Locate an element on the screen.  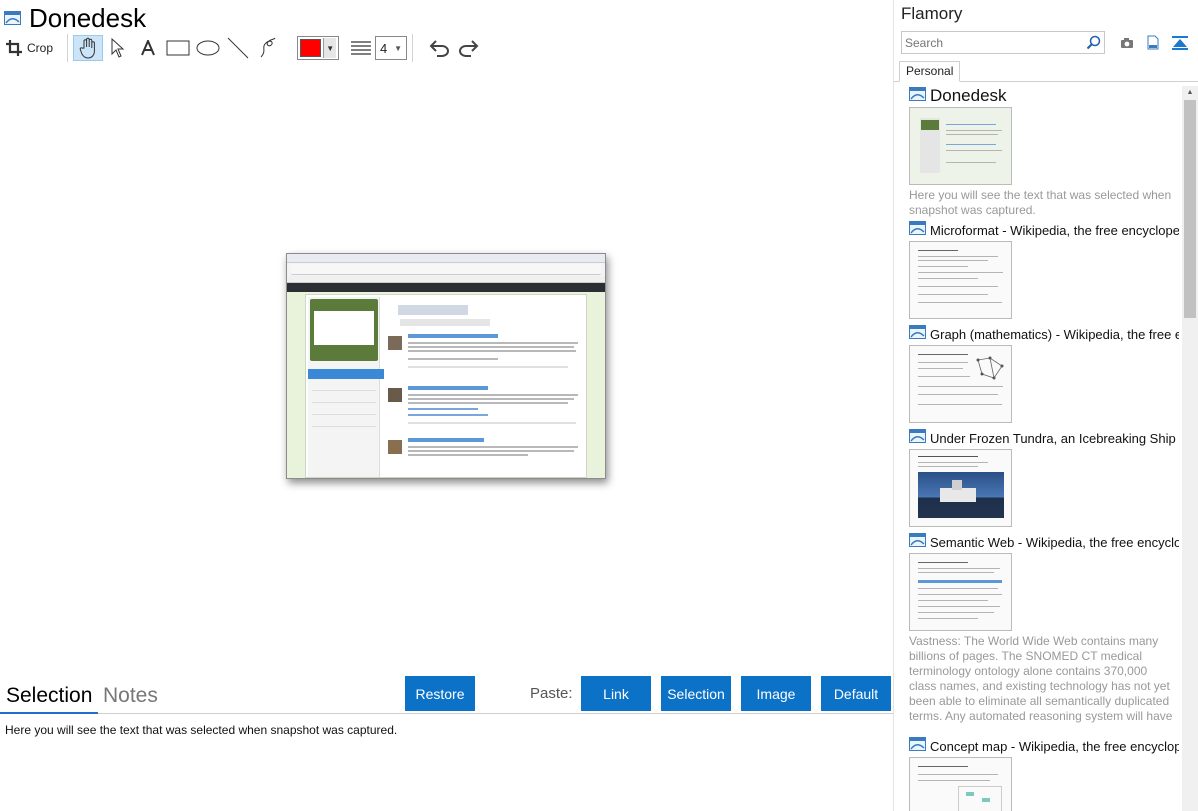
color-picker: ▼ is located at coordinates (318, 48).